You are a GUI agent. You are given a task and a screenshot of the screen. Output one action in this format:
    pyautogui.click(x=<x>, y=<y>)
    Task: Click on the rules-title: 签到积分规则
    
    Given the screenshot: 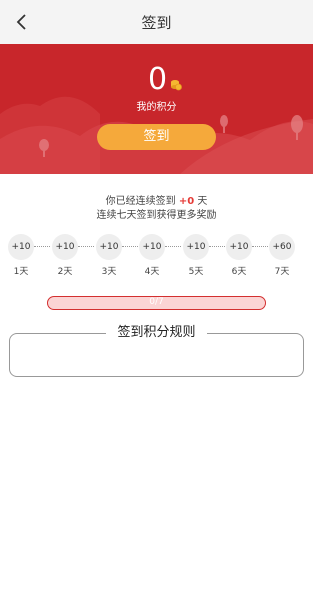 What is the action you would take?
    pyautogui.click(x=156, y=333)
    